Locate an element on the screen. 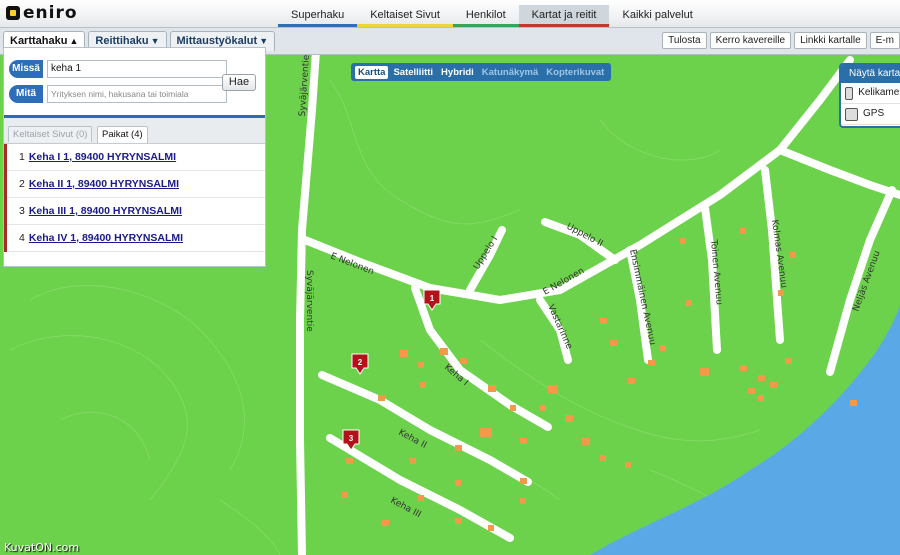 The image size is (900, 555). result-item: 1 Keha I 1, 89400 HYRYNSALMI is located at coordinates (136, 157).